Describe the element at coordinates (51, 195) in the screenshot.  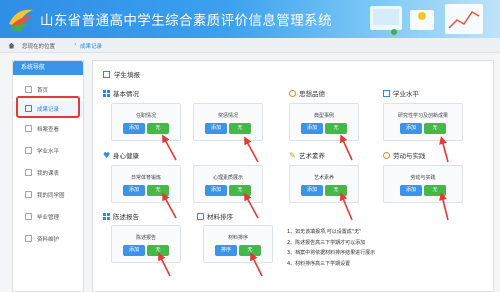
I see `sidebar-item-label: 我的同学圈` at that location.